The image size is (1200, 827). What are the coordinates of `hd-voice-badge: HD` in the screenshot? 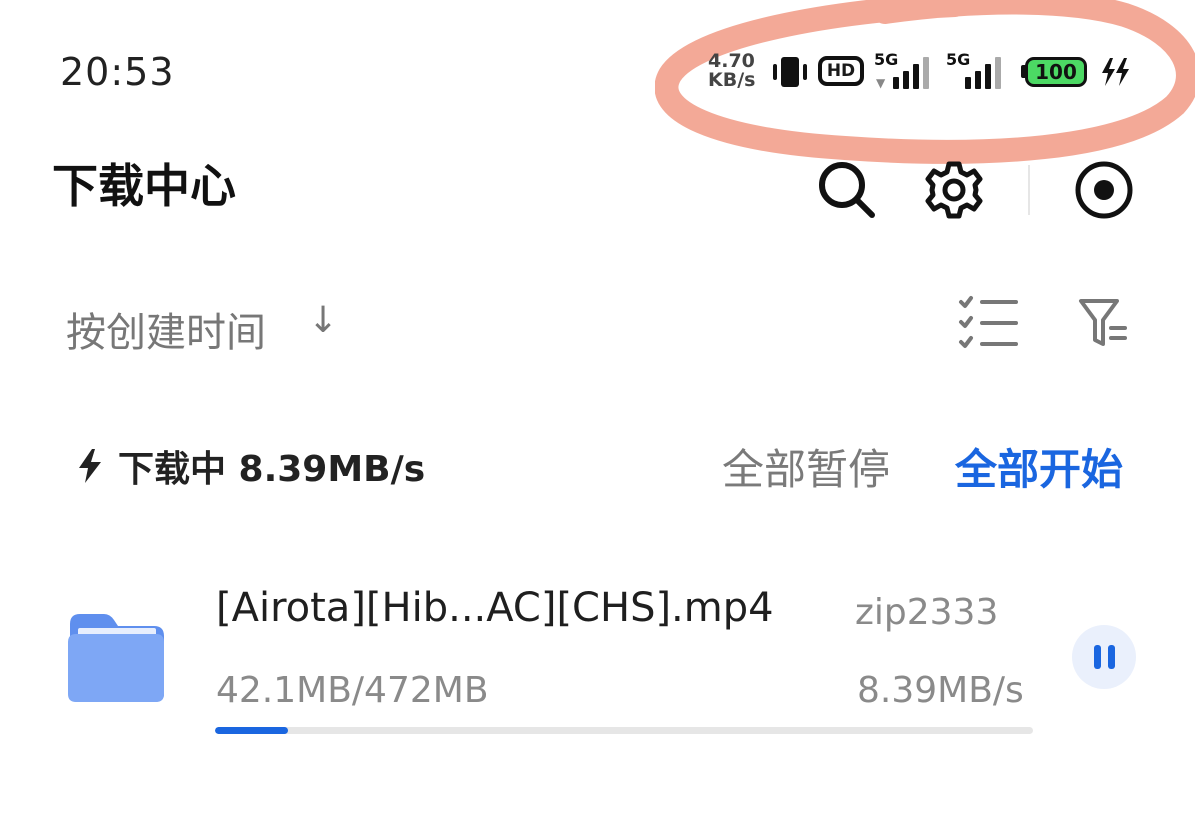 It's located at (841, 71).